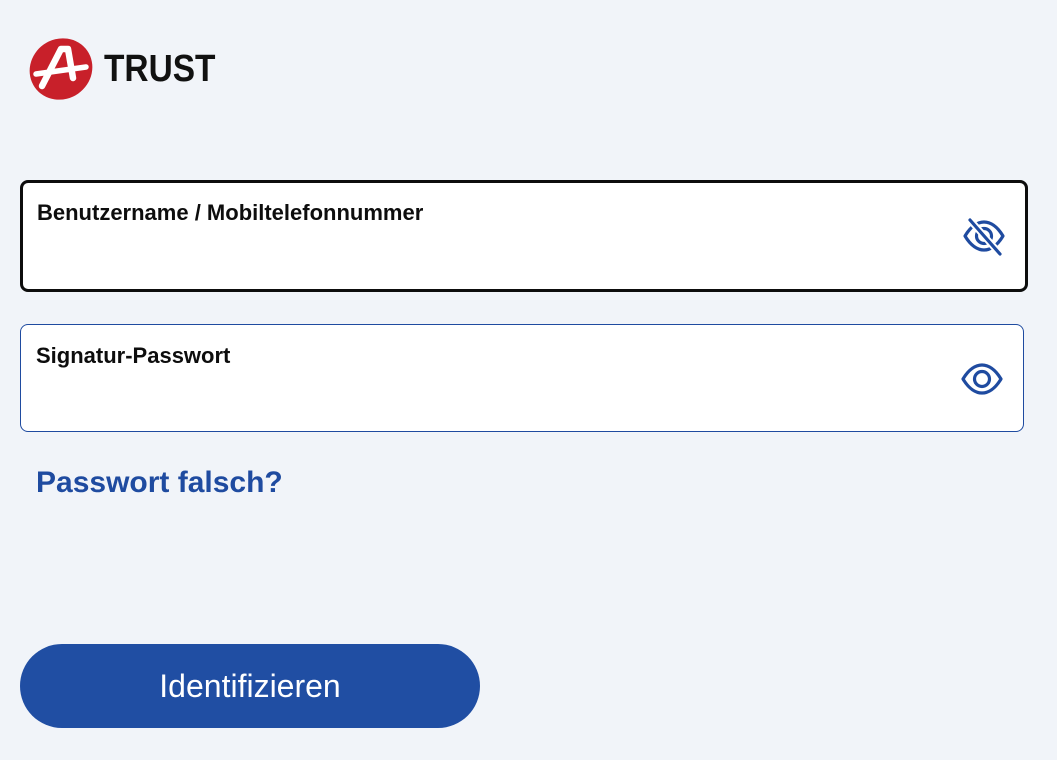 This screenshot has height=760, width=1057. What do you see at coordinates (133, 355) in the screenshot?
I see `password-label: Signatur-Passwort` at bounding box center [133, 355].